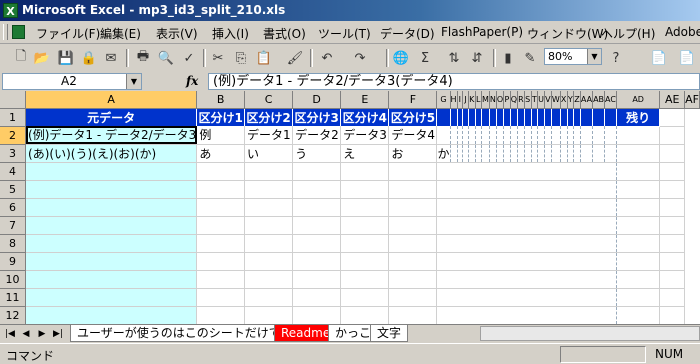 This screenshot has width=700, height=364. Describe the element at coordinates (500, 100) in the screenshot. I see `column-header: O` at that location.